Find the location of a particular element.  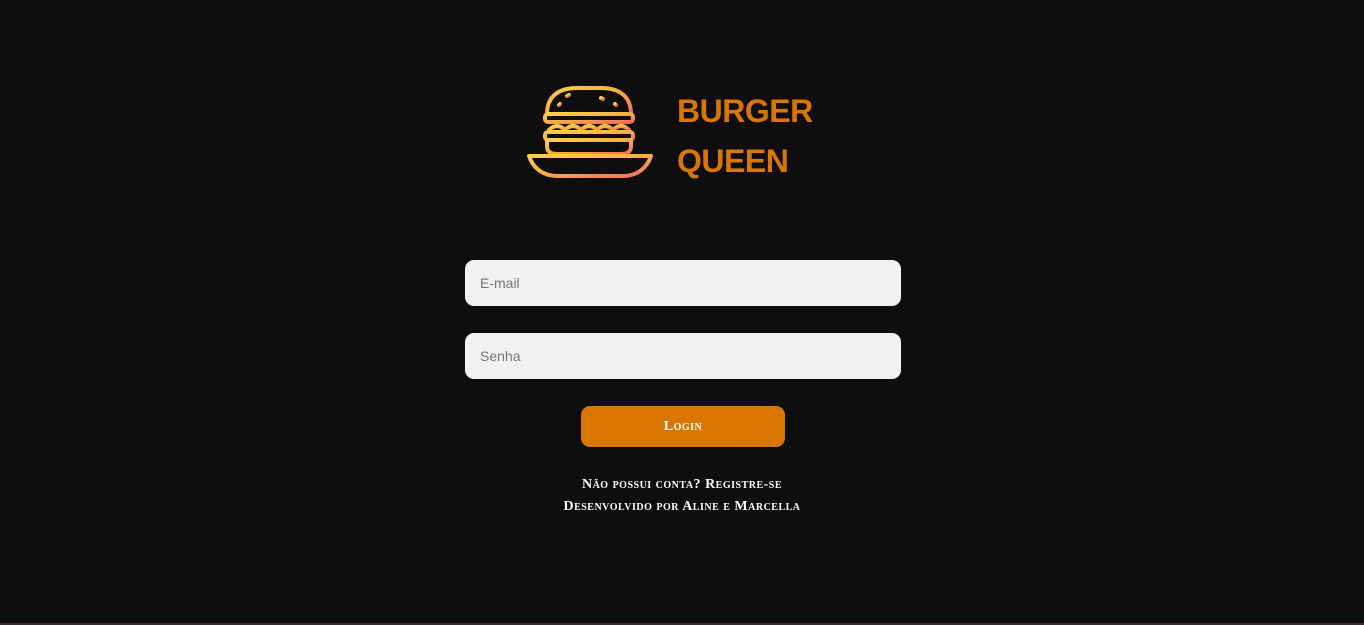

login-button: Login is located at coordinates (683, 426).